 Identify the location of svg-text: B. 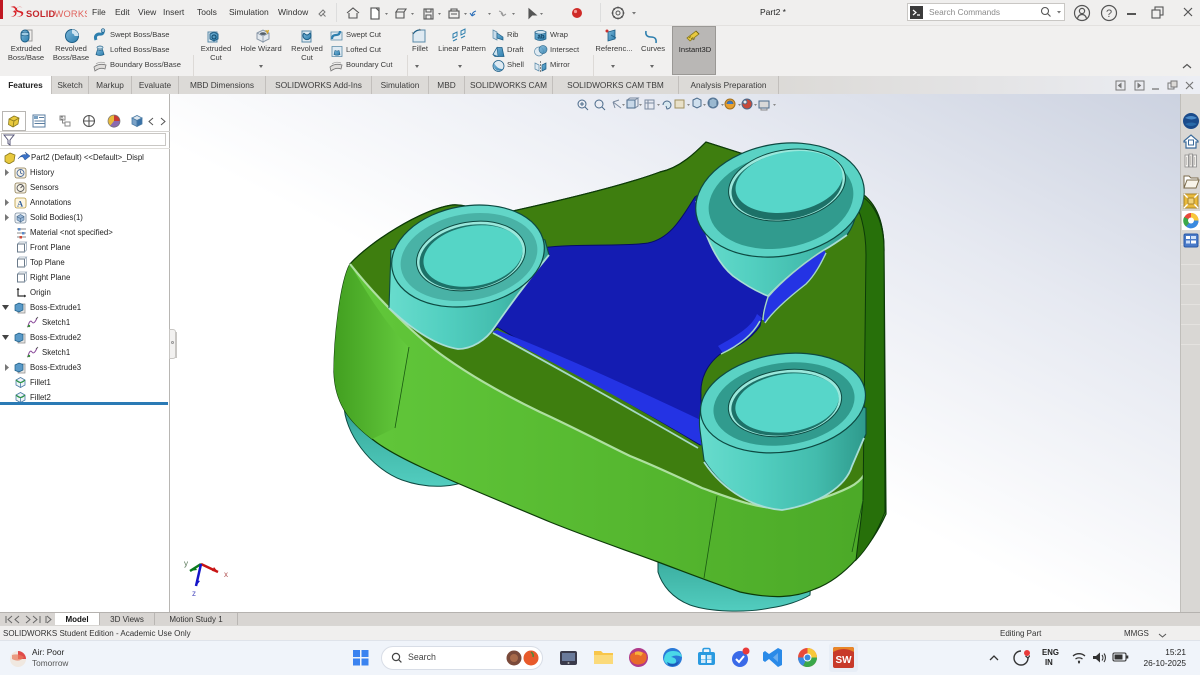
(62, 118).